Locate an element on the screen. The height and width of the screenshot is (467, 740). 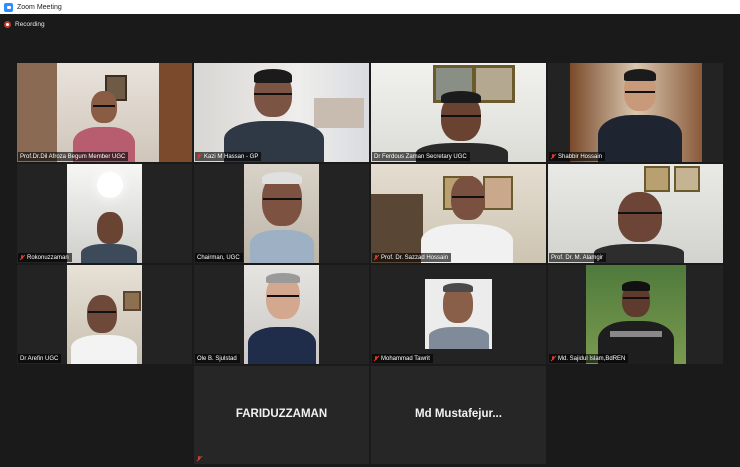
participant-name-tag: Prof.Dr.Dil Afroza Begum Member UGC is located at coordinates (73, 156).